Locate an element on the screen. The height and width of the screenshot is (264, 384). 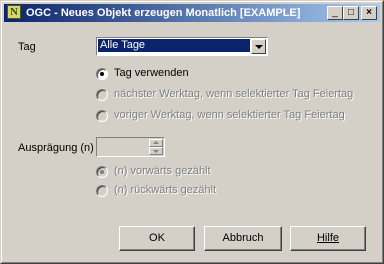
radio-tag-verwenden-label: Tag verwenden is located at coordinates (151, 73).